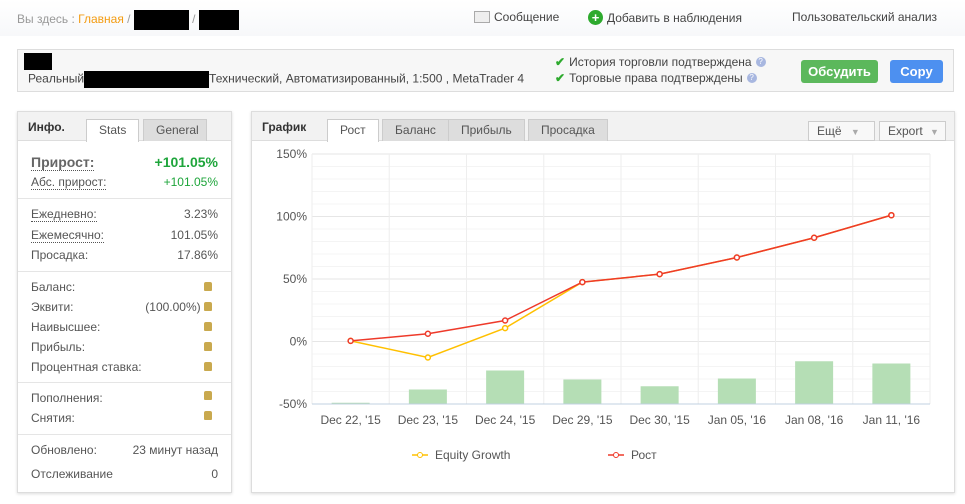  I want to click on legend-label: Equity Growth, so click(472, 455).